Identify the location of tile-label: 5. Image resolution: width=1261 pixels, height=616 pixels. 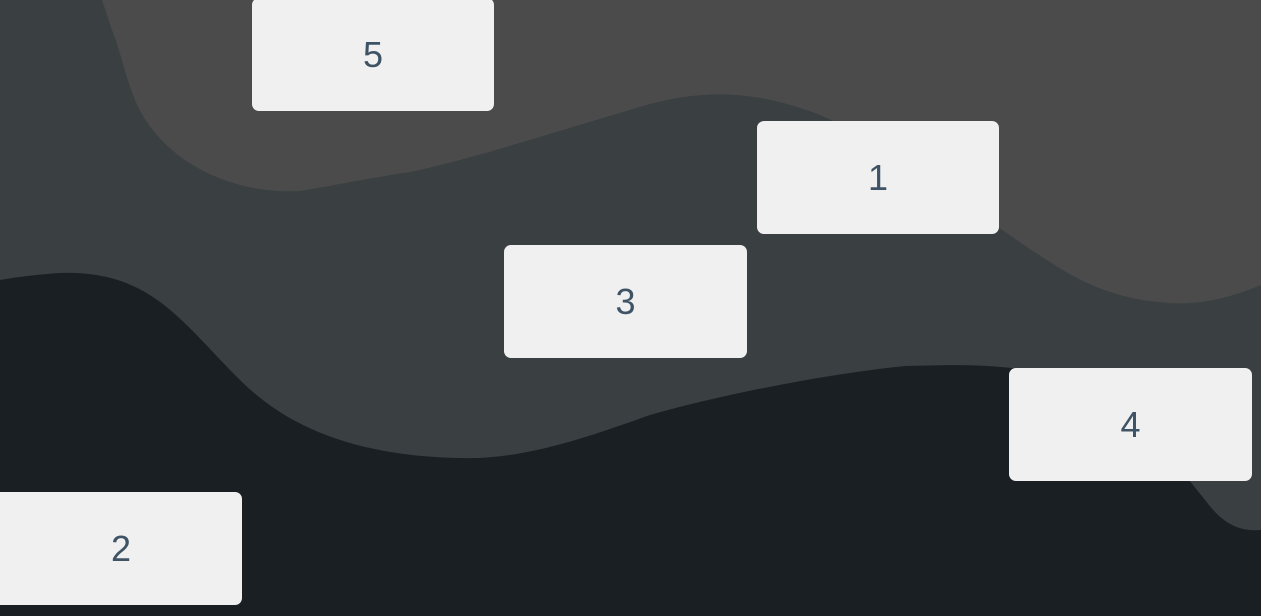
(373, 54).